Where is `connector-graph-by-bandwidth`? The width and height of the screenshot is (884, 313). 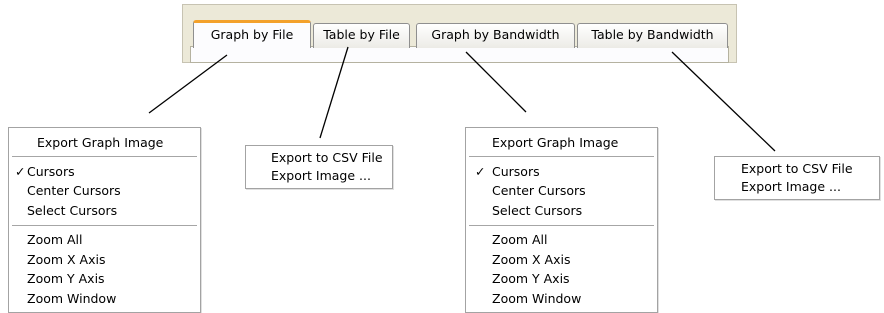
connector-graph-by-bandwidth is located at coordinates (496, 82).